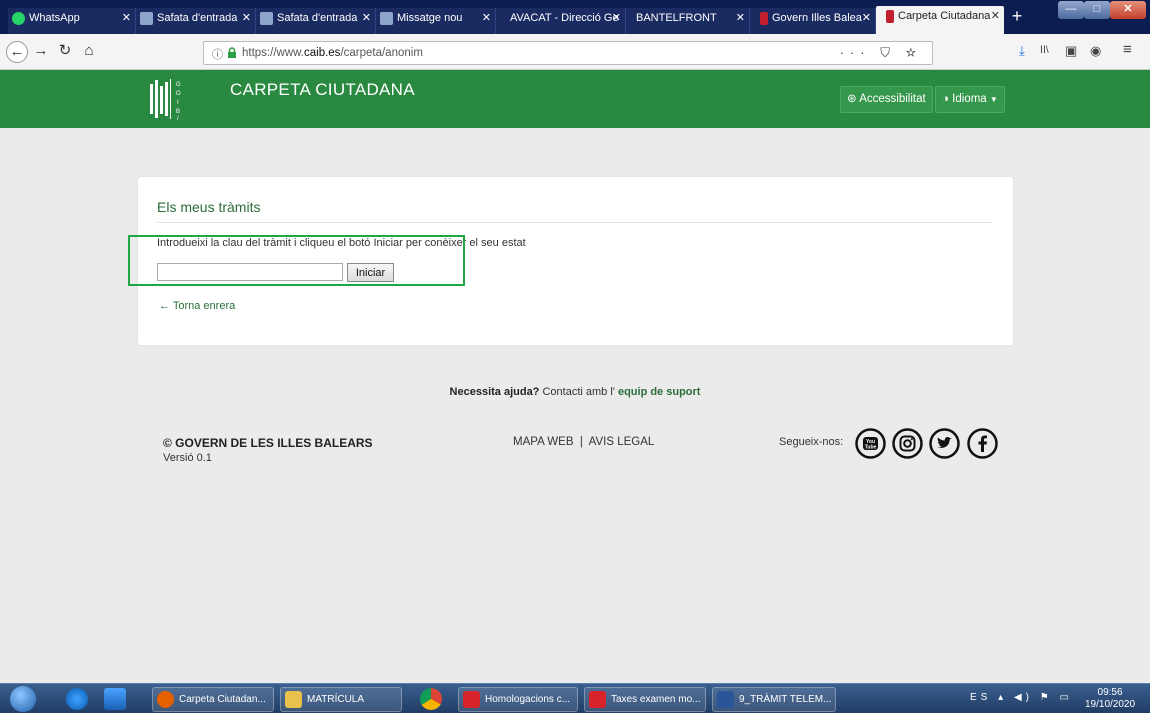 Image resolution: width=1150 pixels, height=713 pixels. Describe the element at coordinates (178, 103) in the screenshot. I see `svg-text: I` at that location.